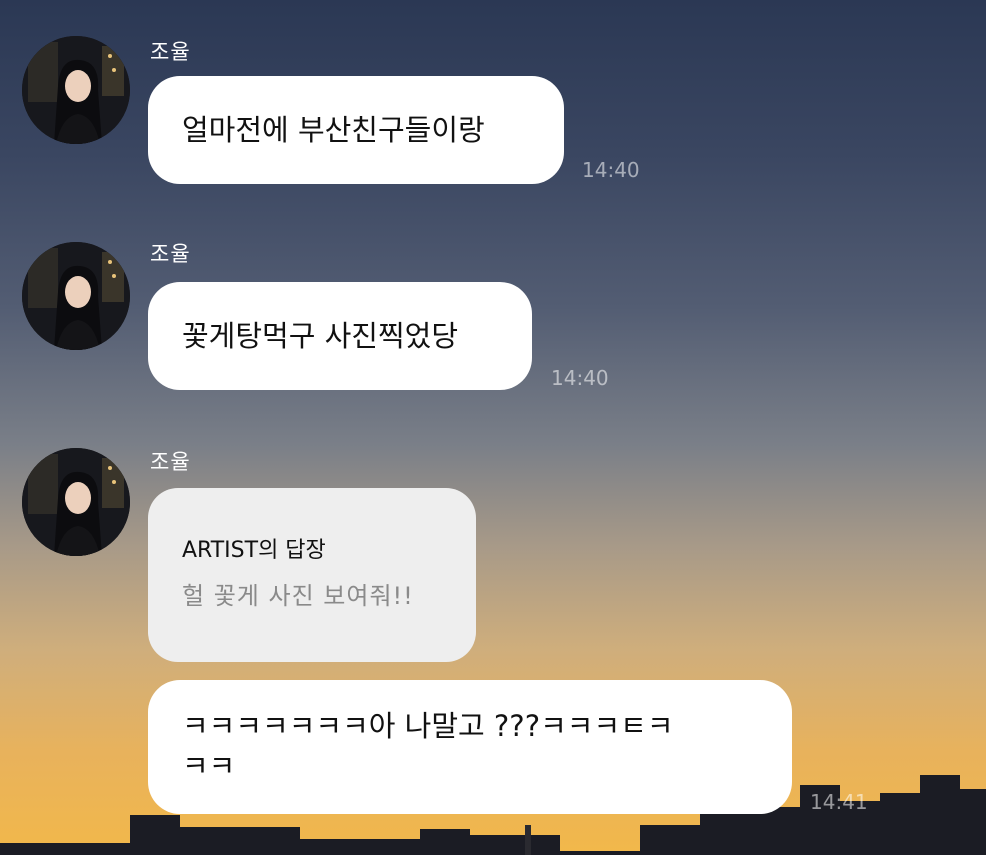 The height and width of the screenshot is (855, 986). Describe the element at coordinates (312, 575) in the screenshot. I see `artist-reply-quote: ARTIST의 답장 헐 꽃게 사진 보여줘!!` at that location.